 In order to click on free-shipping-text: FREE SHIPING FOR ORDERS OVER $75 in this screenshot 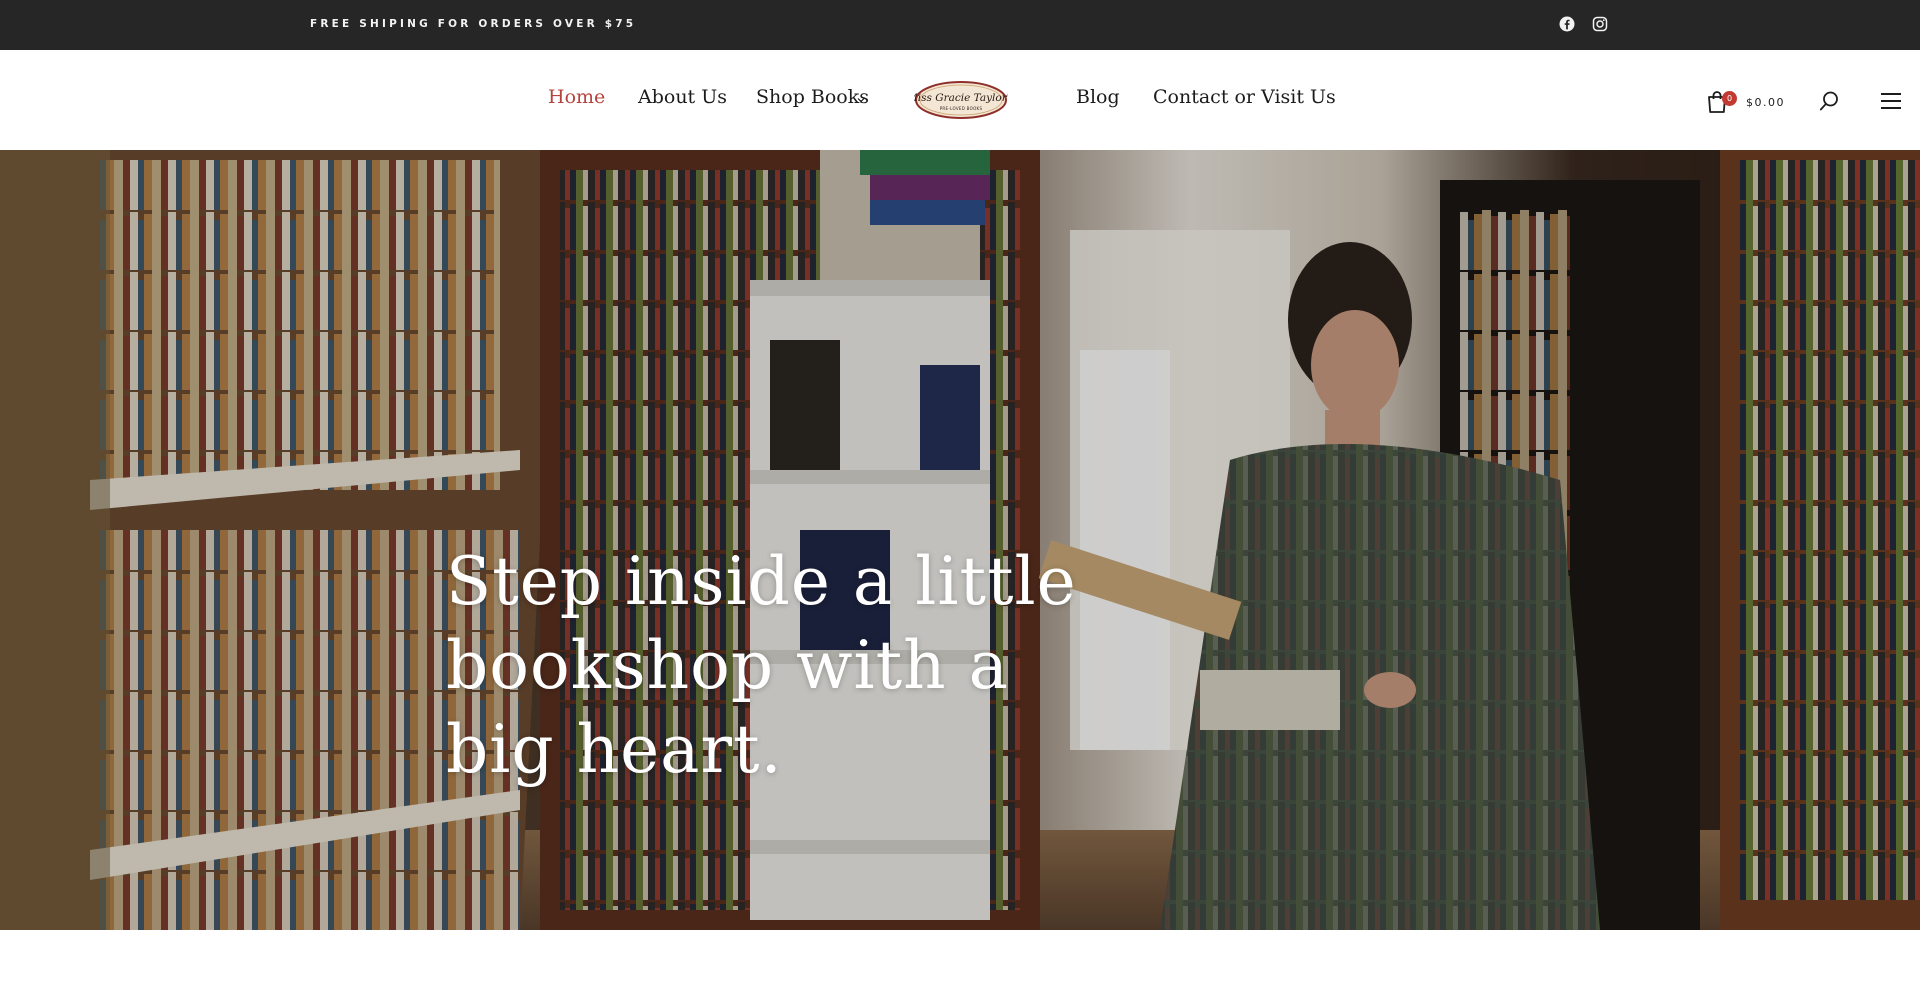, I will do `click(473, 24)`.